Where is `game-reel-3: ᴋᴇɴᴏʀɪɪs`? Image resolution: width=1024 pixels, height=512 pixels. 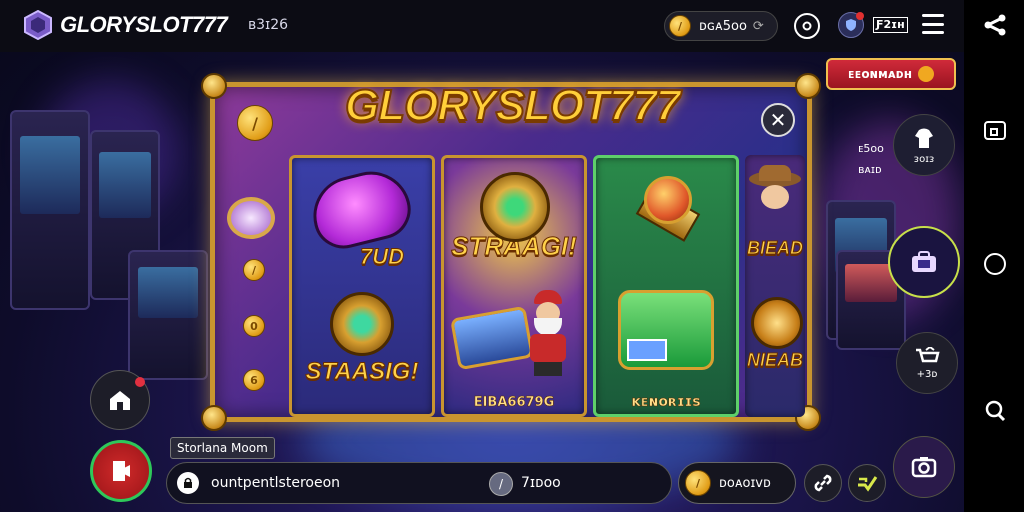 game-reel-3: ᴋᴇɴᴏʀɪɪs is located at coordinates (666, 286).